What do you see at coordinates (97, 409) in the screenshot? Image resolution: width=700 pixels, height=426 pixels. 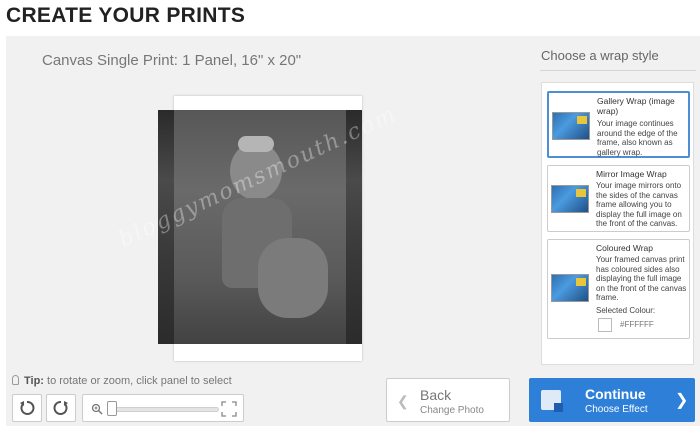 I see `zoom-in-icon` at bounding box center [97, 409].